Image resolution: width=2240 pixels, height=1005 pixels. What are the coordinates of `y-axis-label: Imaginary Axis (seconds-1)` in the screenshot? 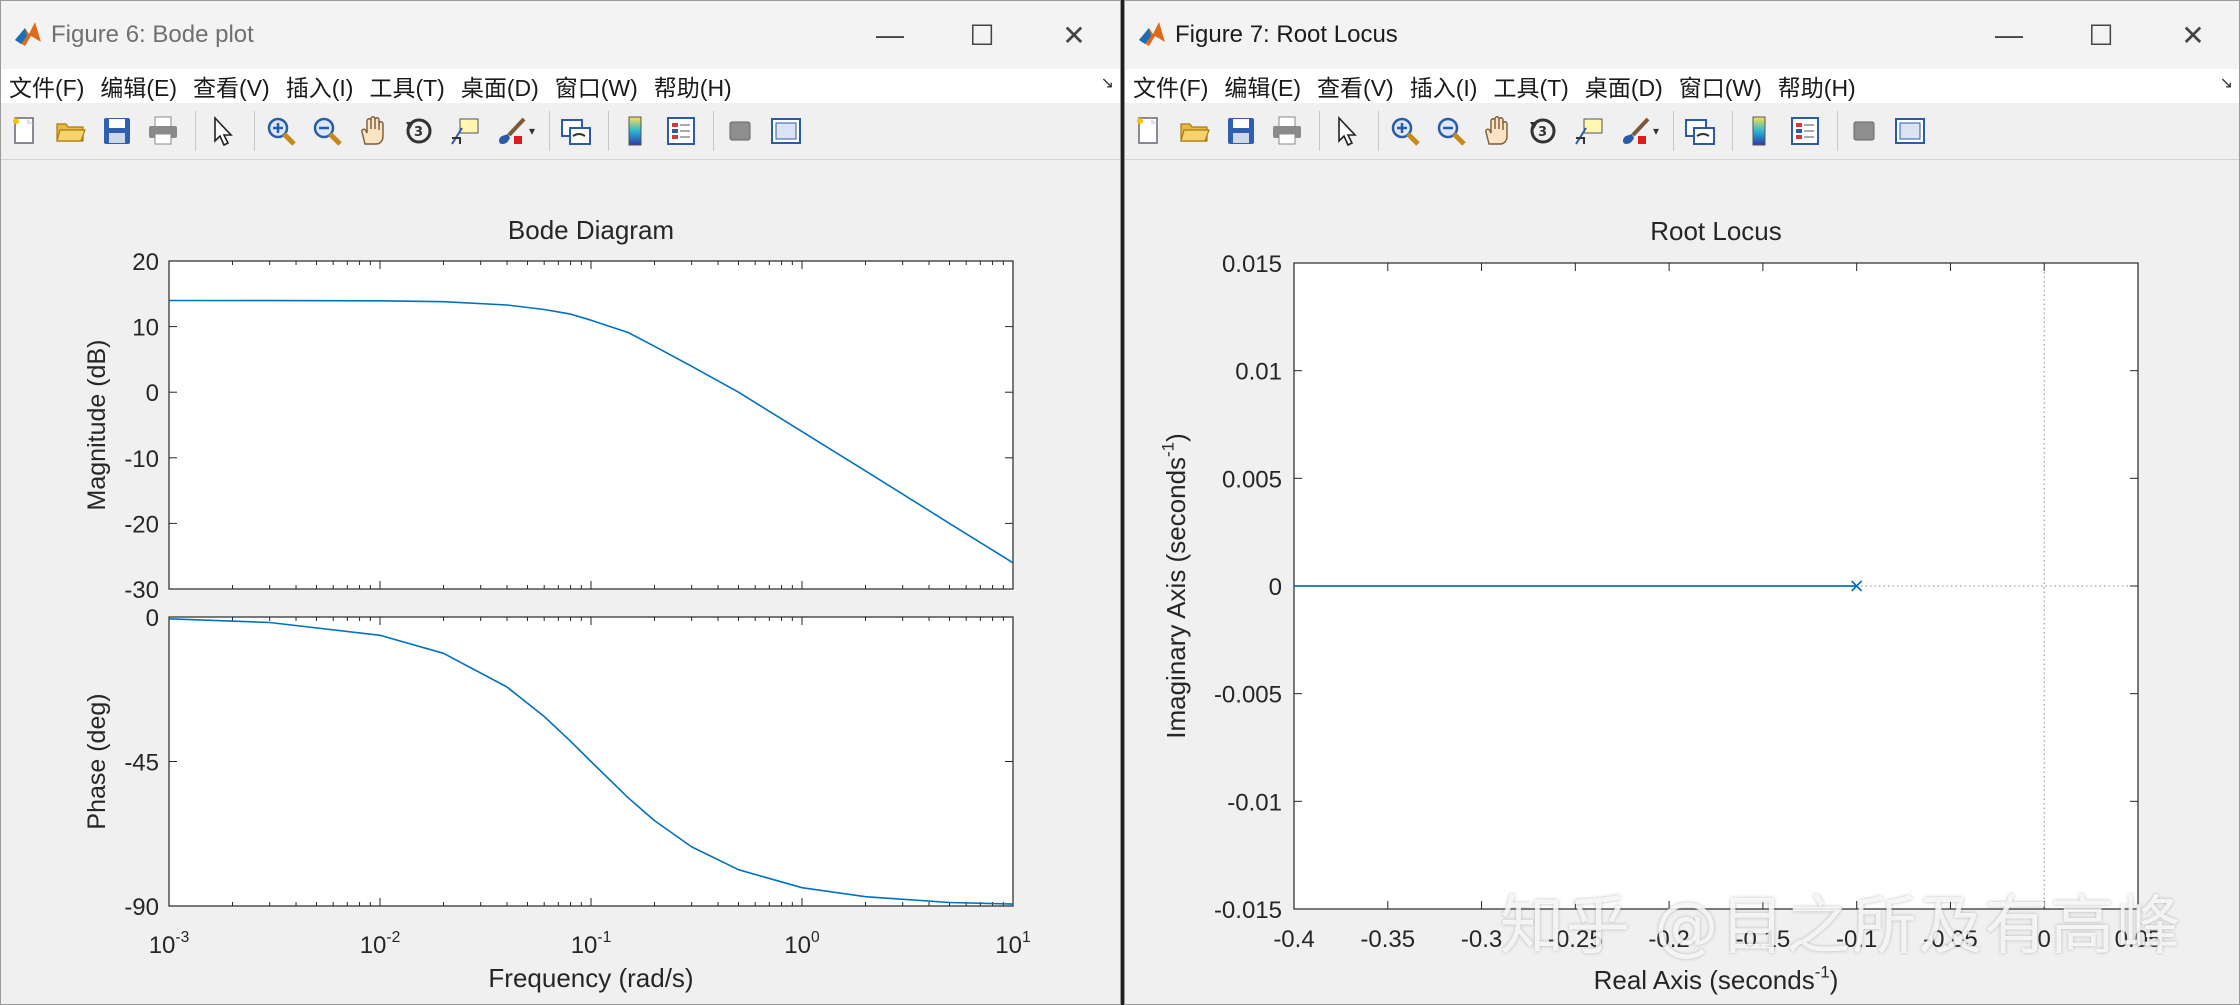 It's located at (1174, 586).